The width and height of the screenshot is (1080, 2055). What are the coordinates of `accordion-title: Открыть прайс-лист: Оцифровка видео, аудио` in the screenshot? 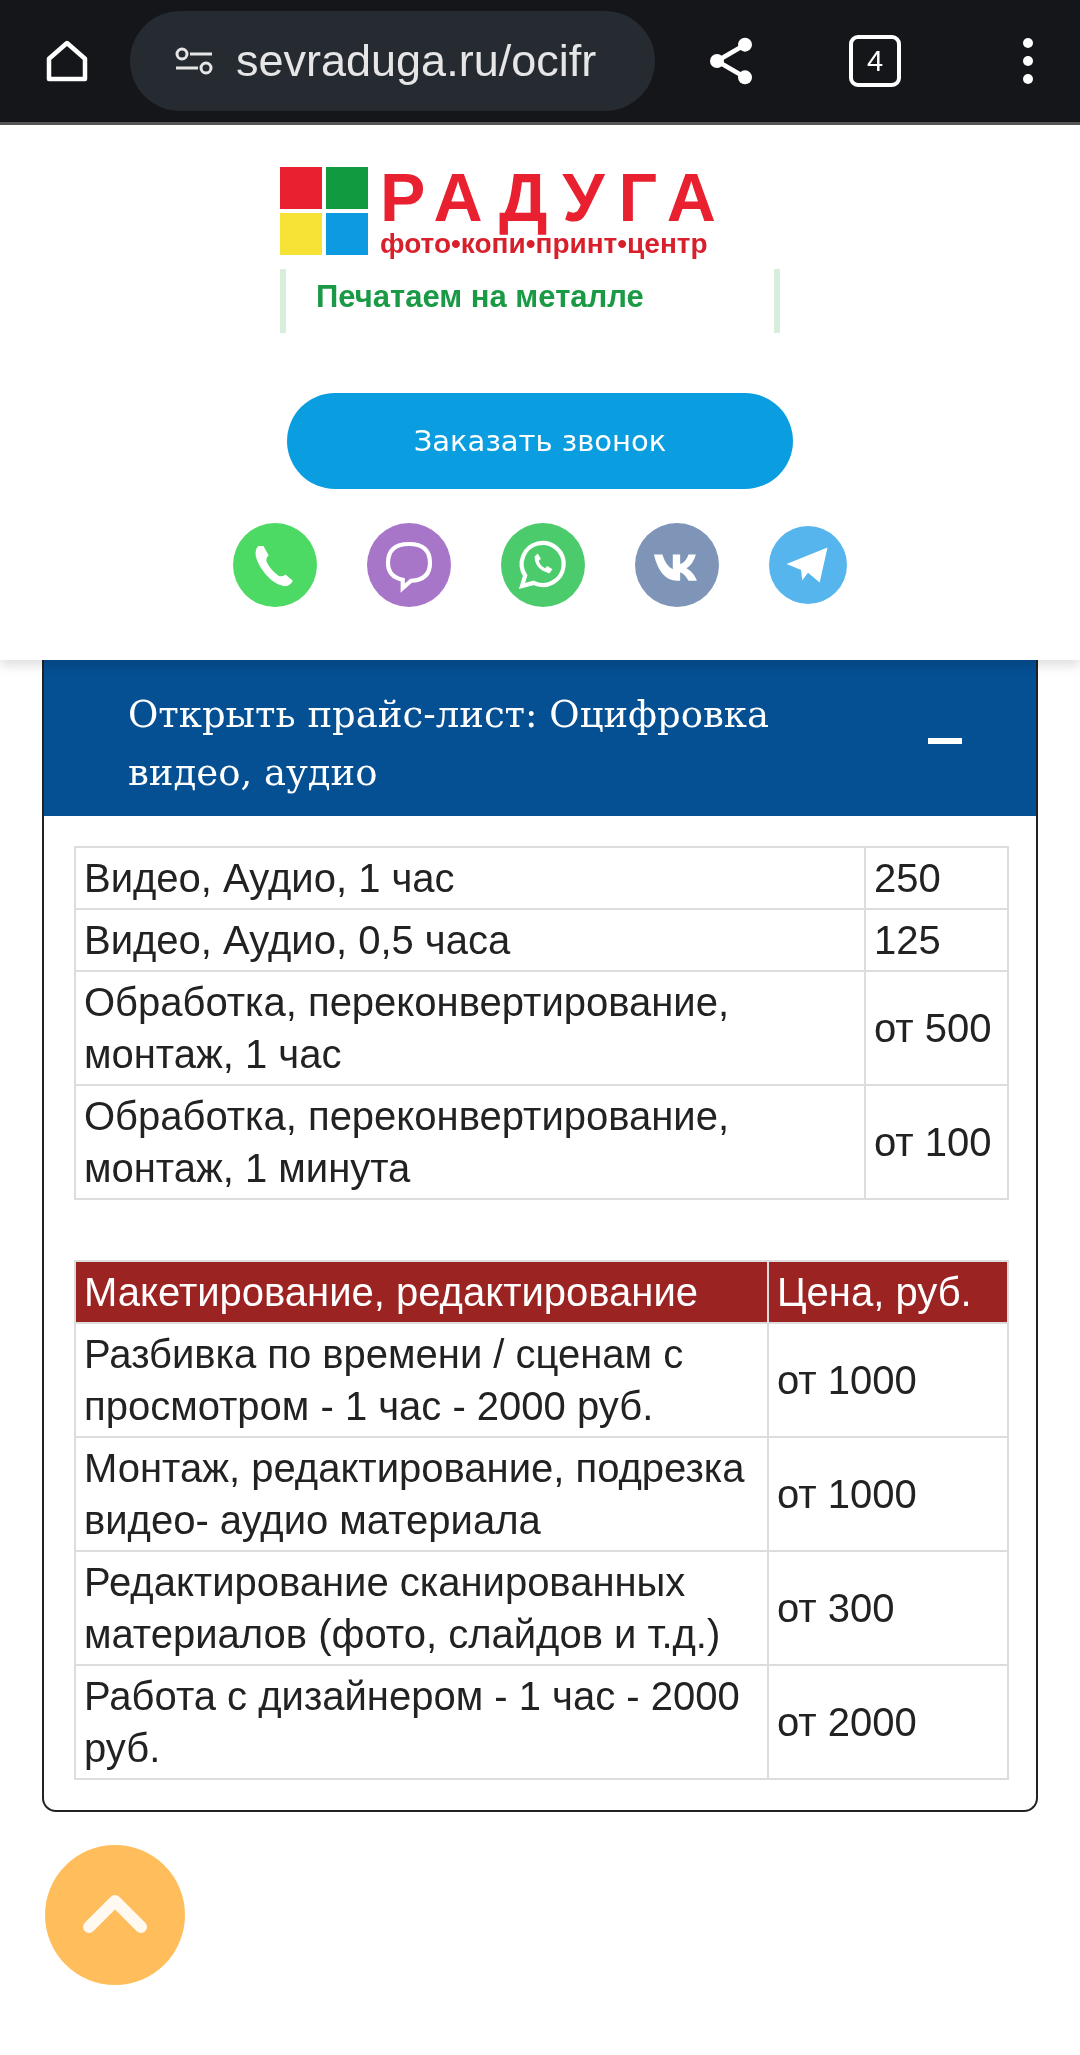 It's located at (449, 744).